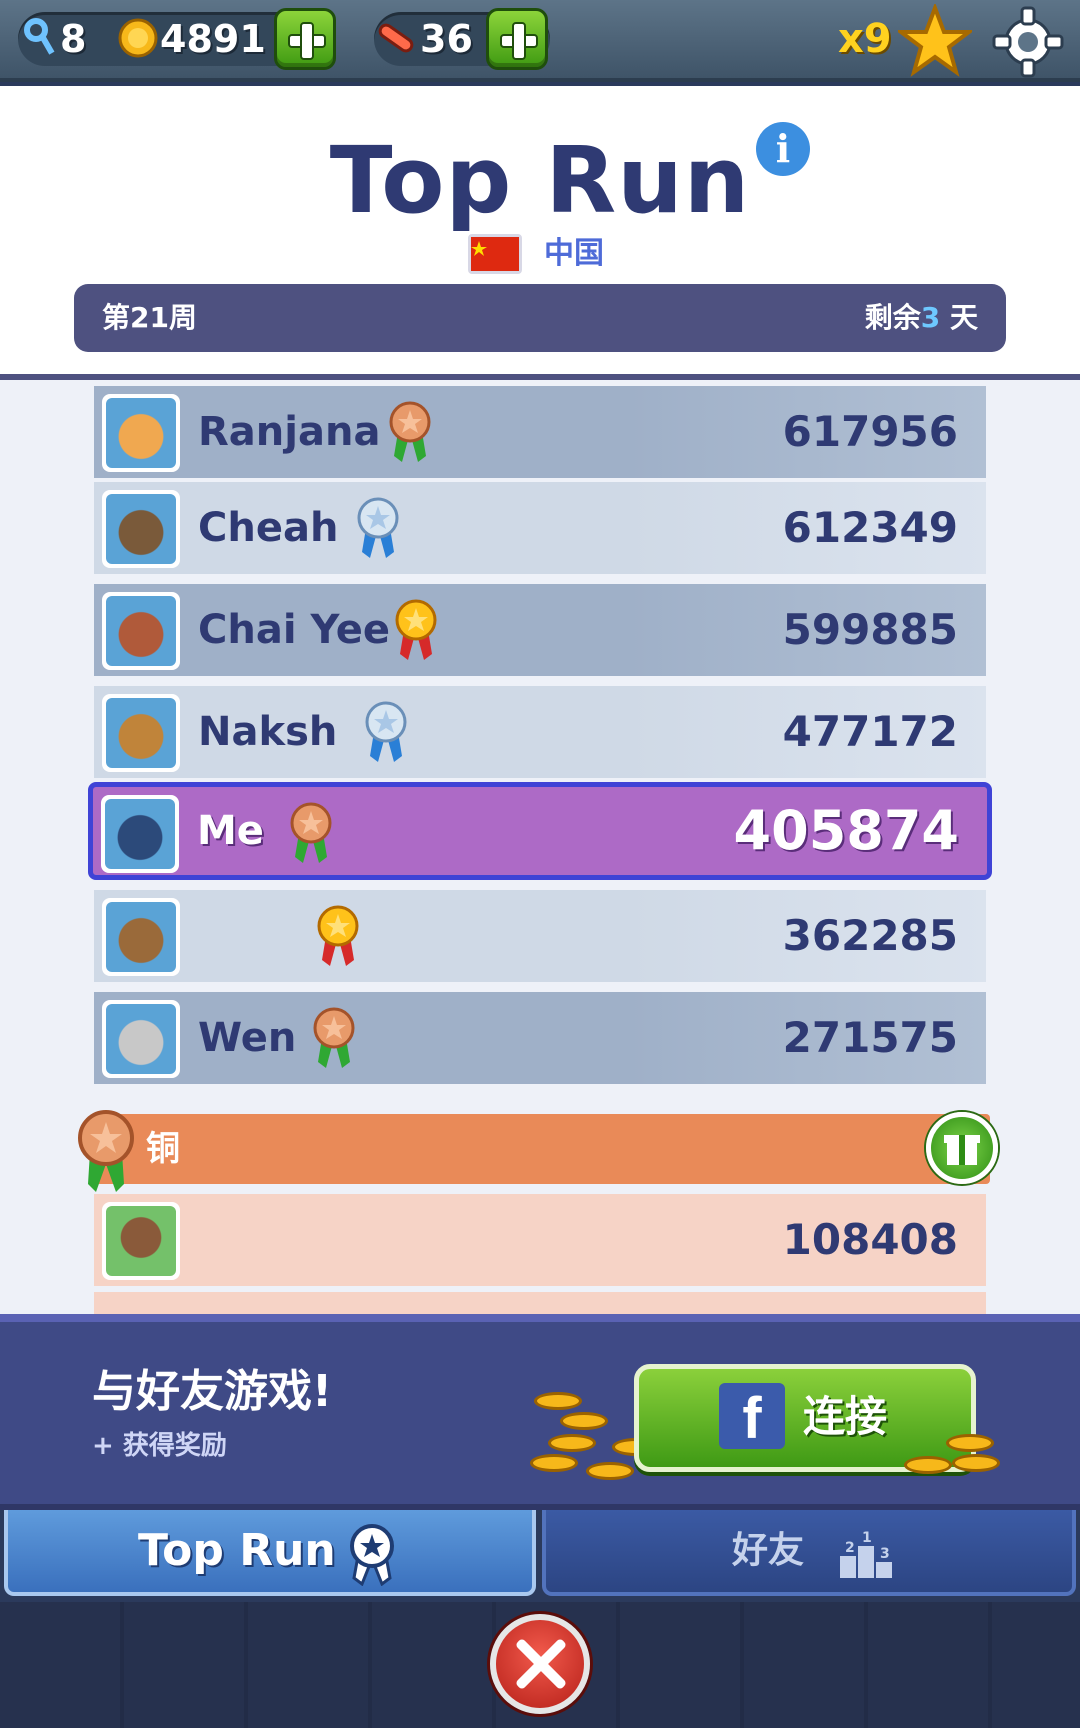  What do you see at coordinates (495, 254) in the screenshot?
I see `china-flag-icon` at bounding box center [495, 254].